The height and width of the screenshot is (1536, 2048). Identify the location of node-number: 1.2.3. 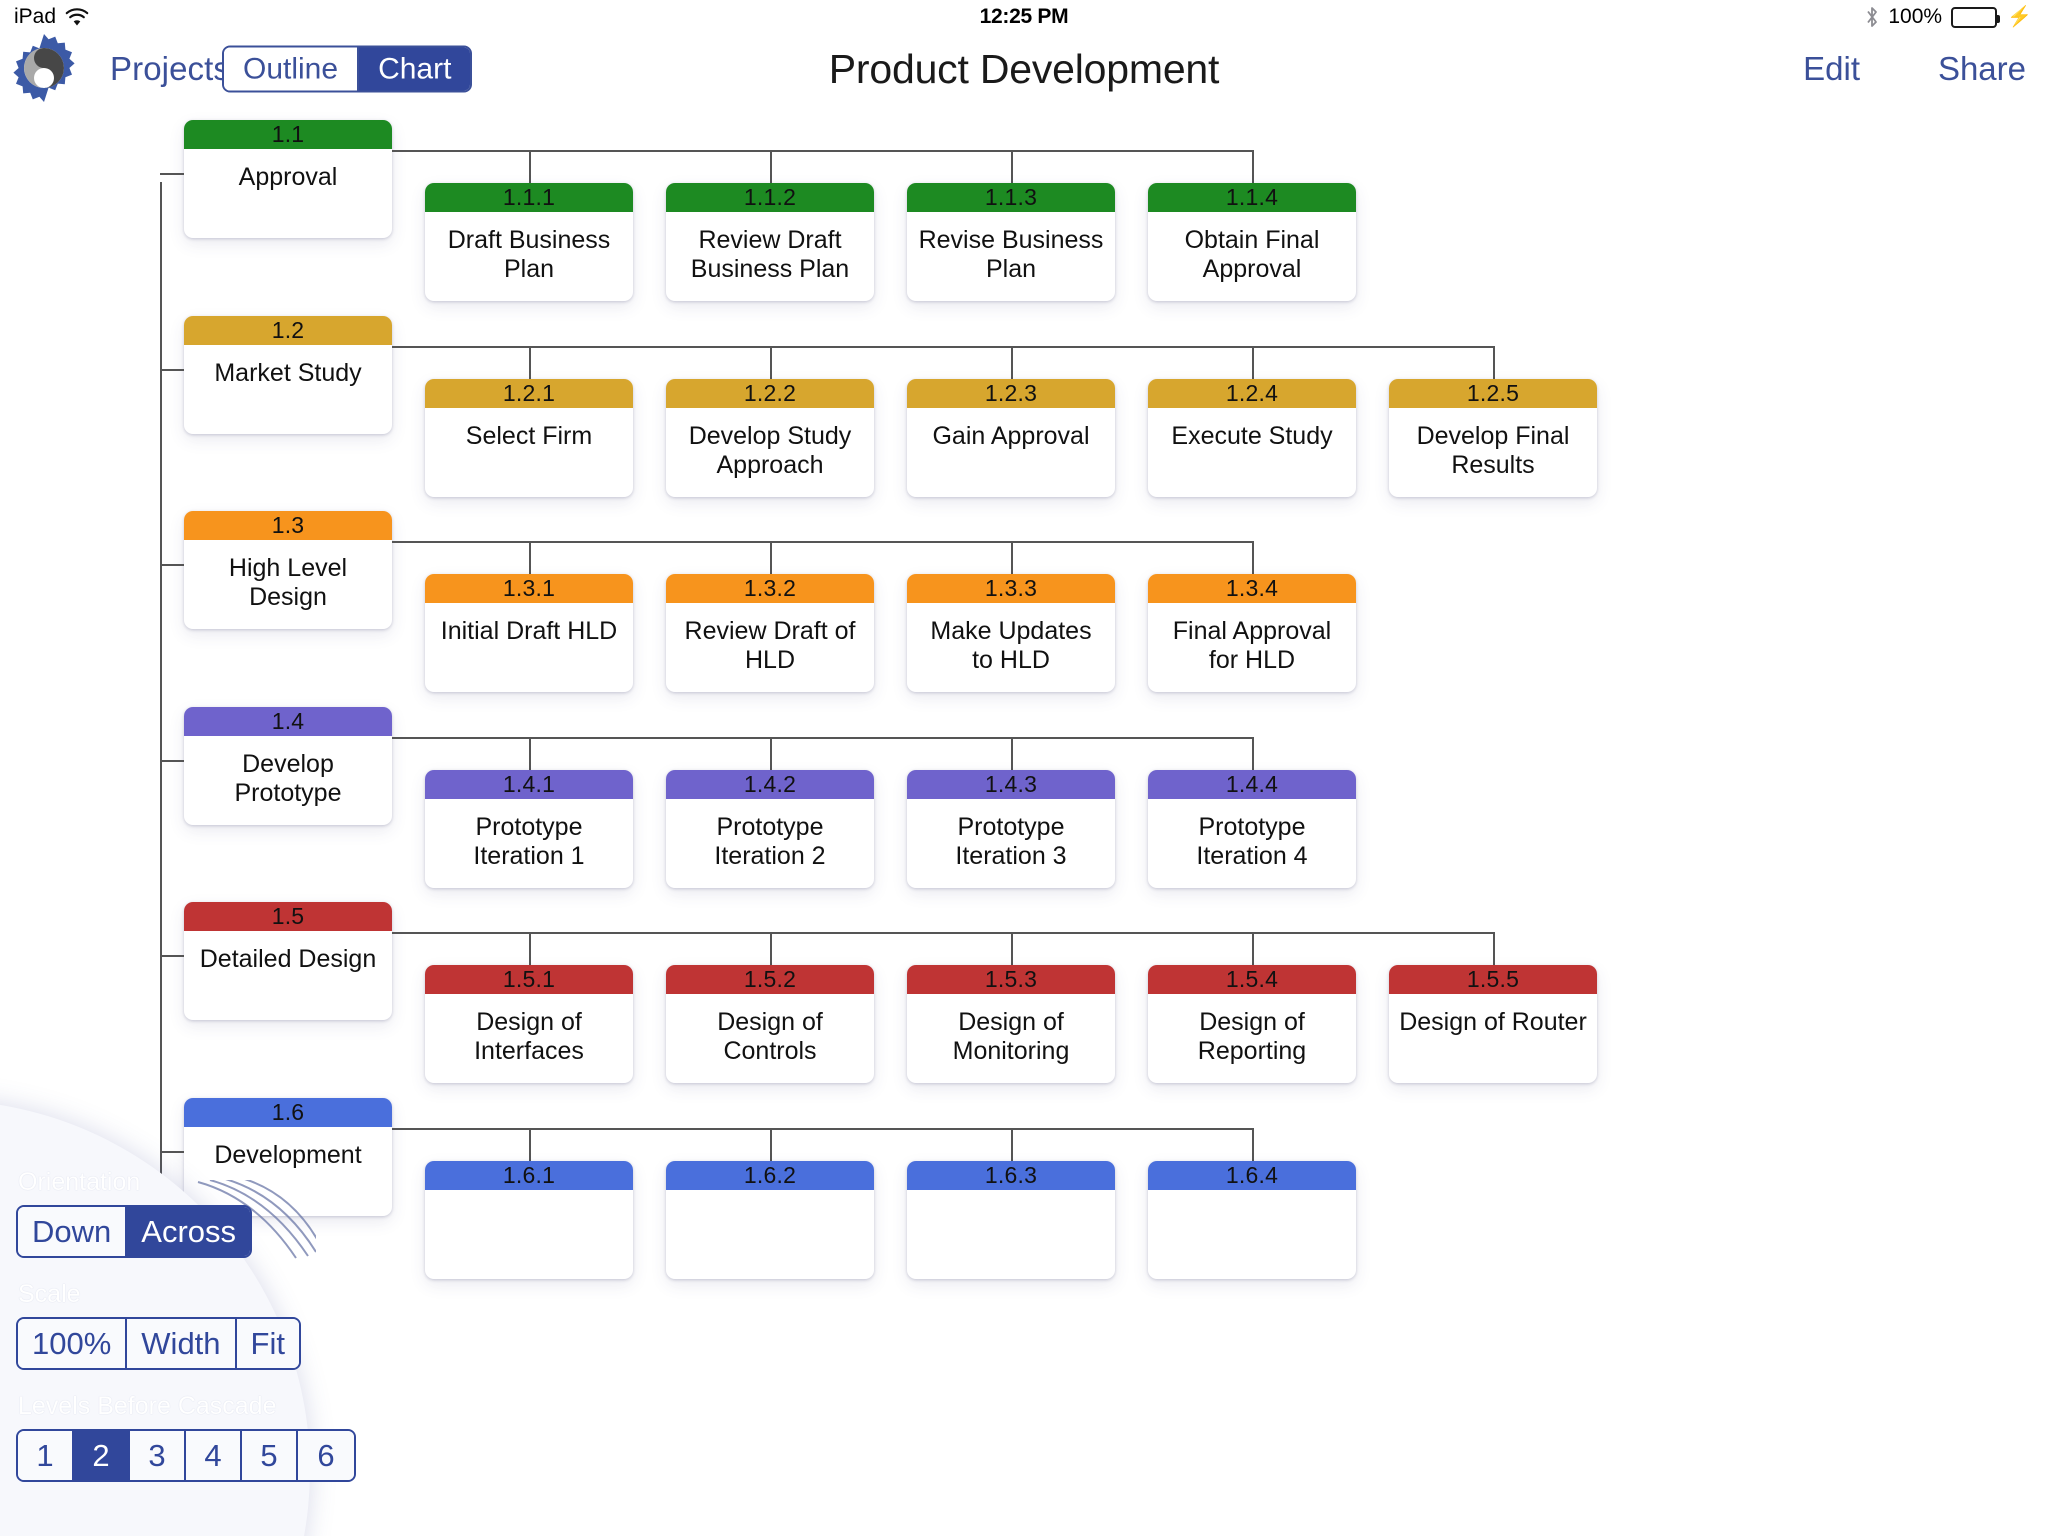
(1011, 393).